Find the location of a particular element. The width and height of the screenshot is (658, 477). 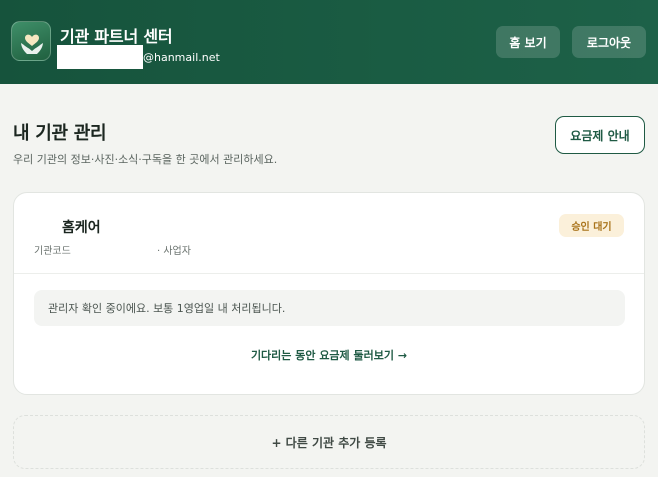

card-divider is located at coordinates (329, 273).